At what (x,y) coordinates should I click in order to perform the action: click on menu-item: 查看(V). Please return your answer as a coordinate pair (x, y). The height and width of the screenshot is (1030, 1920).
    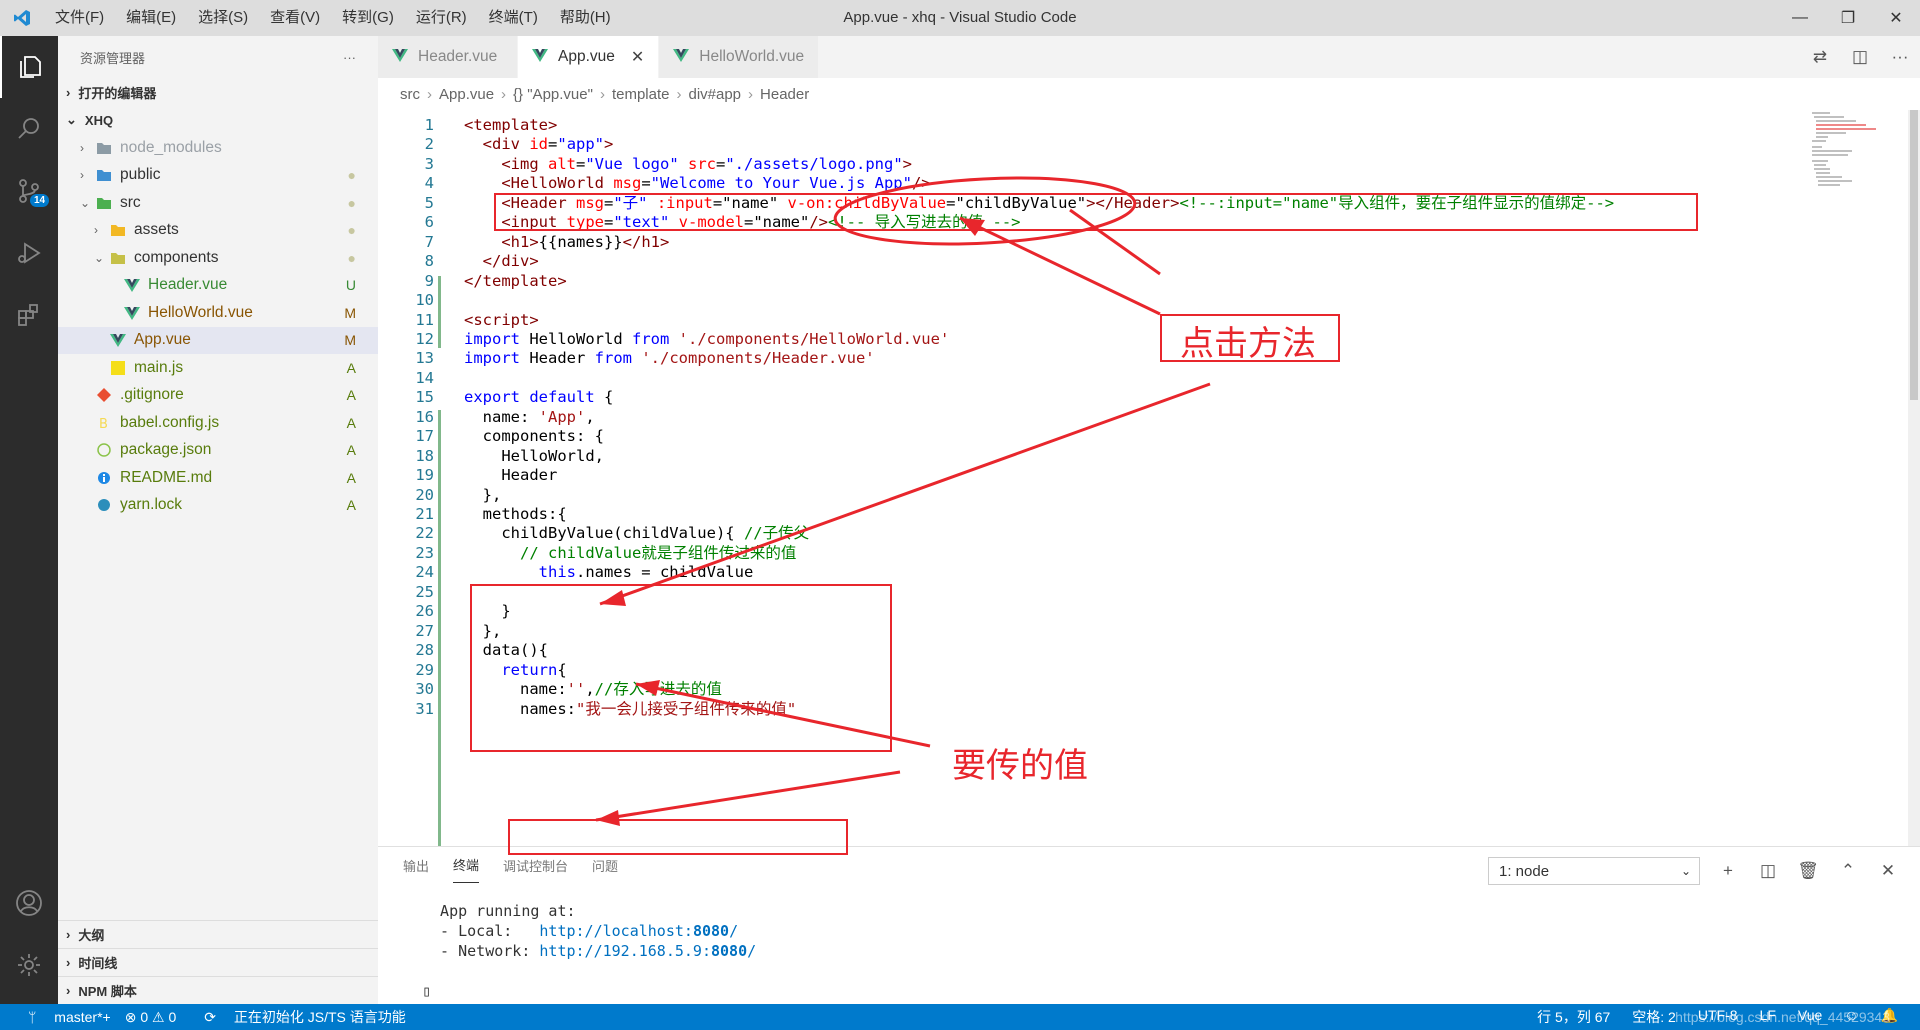
    Looking at the image, I should click on (295, 18).